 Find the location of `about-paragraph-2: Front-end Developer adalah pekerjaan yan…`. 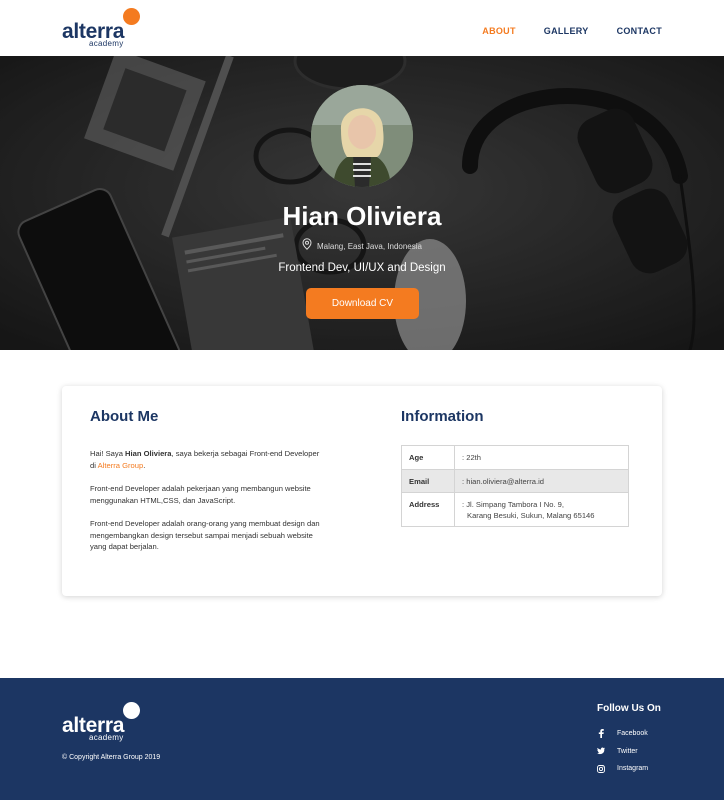

about-paragraph-2: Front-end Developer adalah pekerjaan yan… is located at coordinates (200, 494).